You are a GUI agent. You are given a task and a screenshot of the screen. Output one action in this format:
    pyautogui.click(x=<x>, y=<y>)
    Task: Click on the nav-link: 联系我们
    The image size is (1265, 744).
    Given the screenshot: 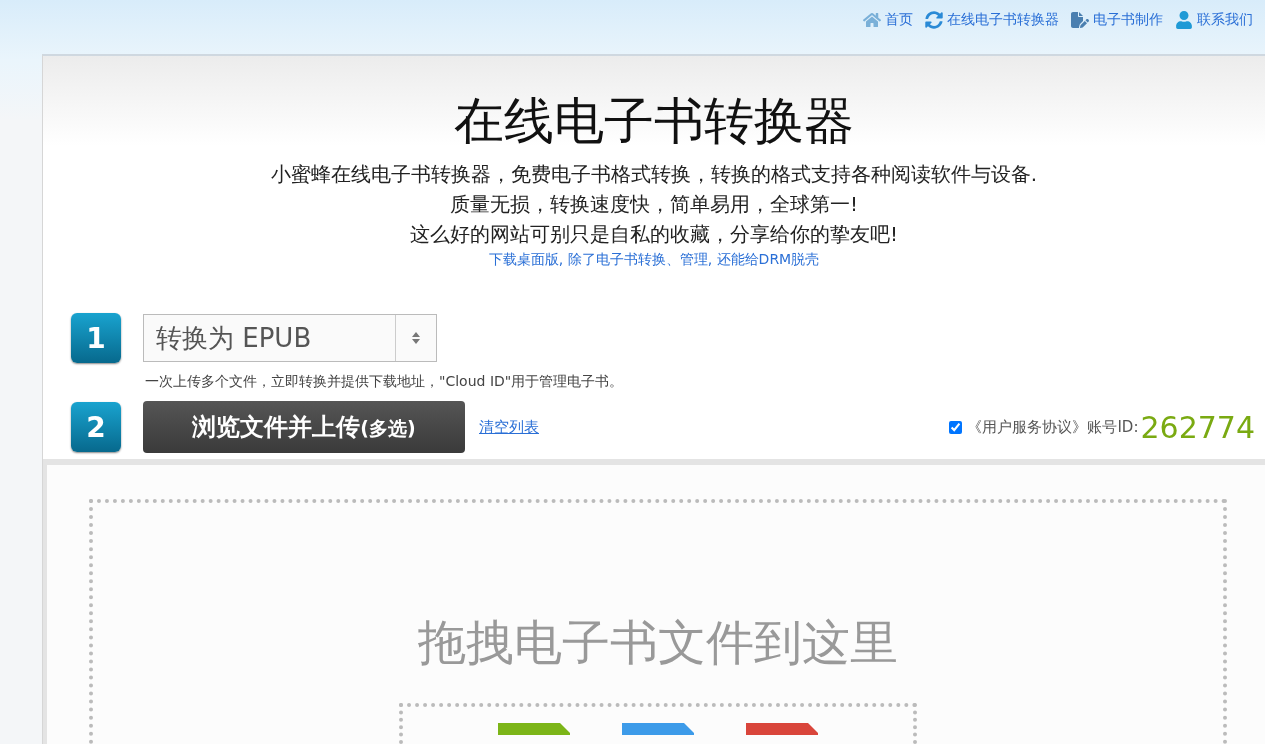 What is the action you would take?
    pyautogui.click(x=1214, y=20)
    